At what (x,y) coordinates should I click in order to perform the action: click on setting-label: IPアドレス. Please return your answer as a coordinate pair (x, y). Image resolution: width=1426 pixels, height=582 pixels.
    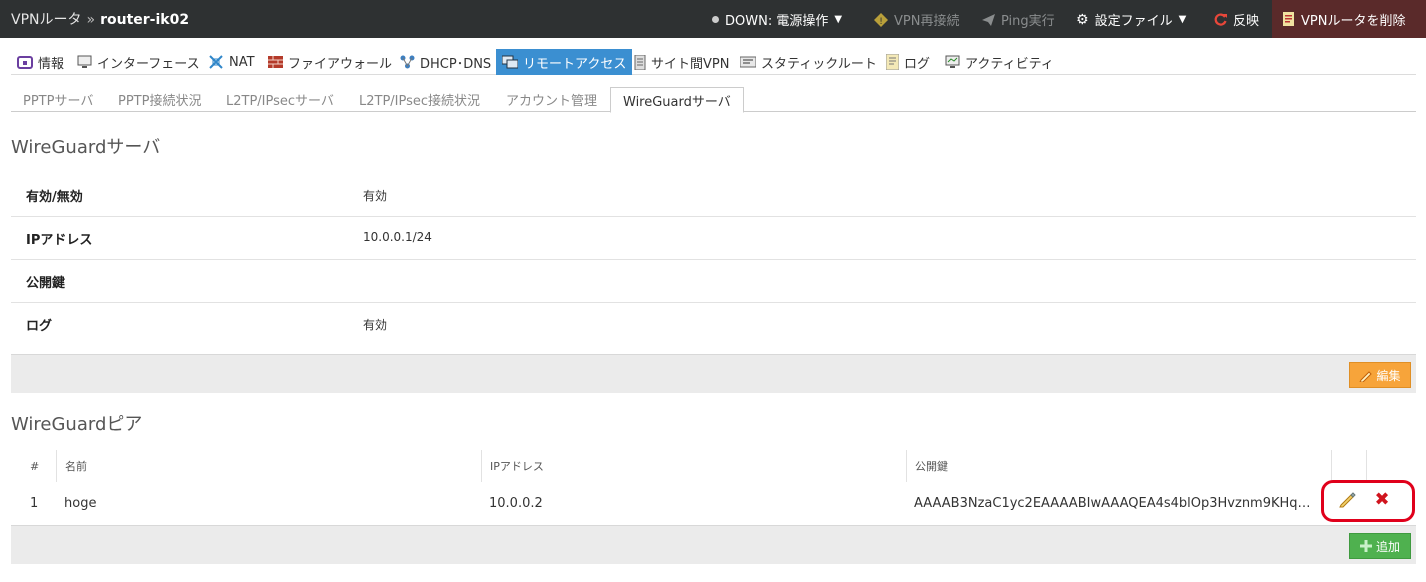
    Looking at the image, I should click on (59, 240).